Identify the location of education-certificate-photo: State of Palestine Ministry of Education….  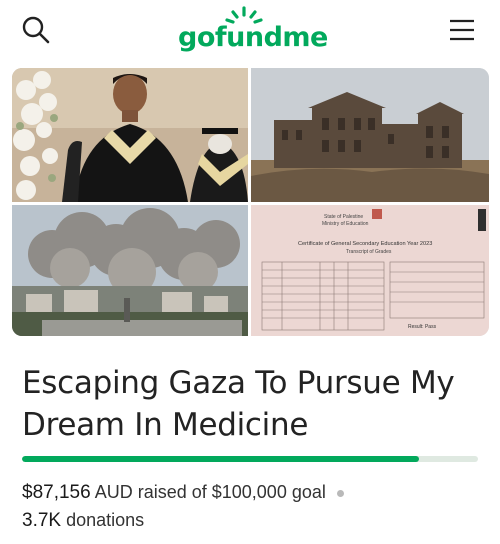
(370, 270).